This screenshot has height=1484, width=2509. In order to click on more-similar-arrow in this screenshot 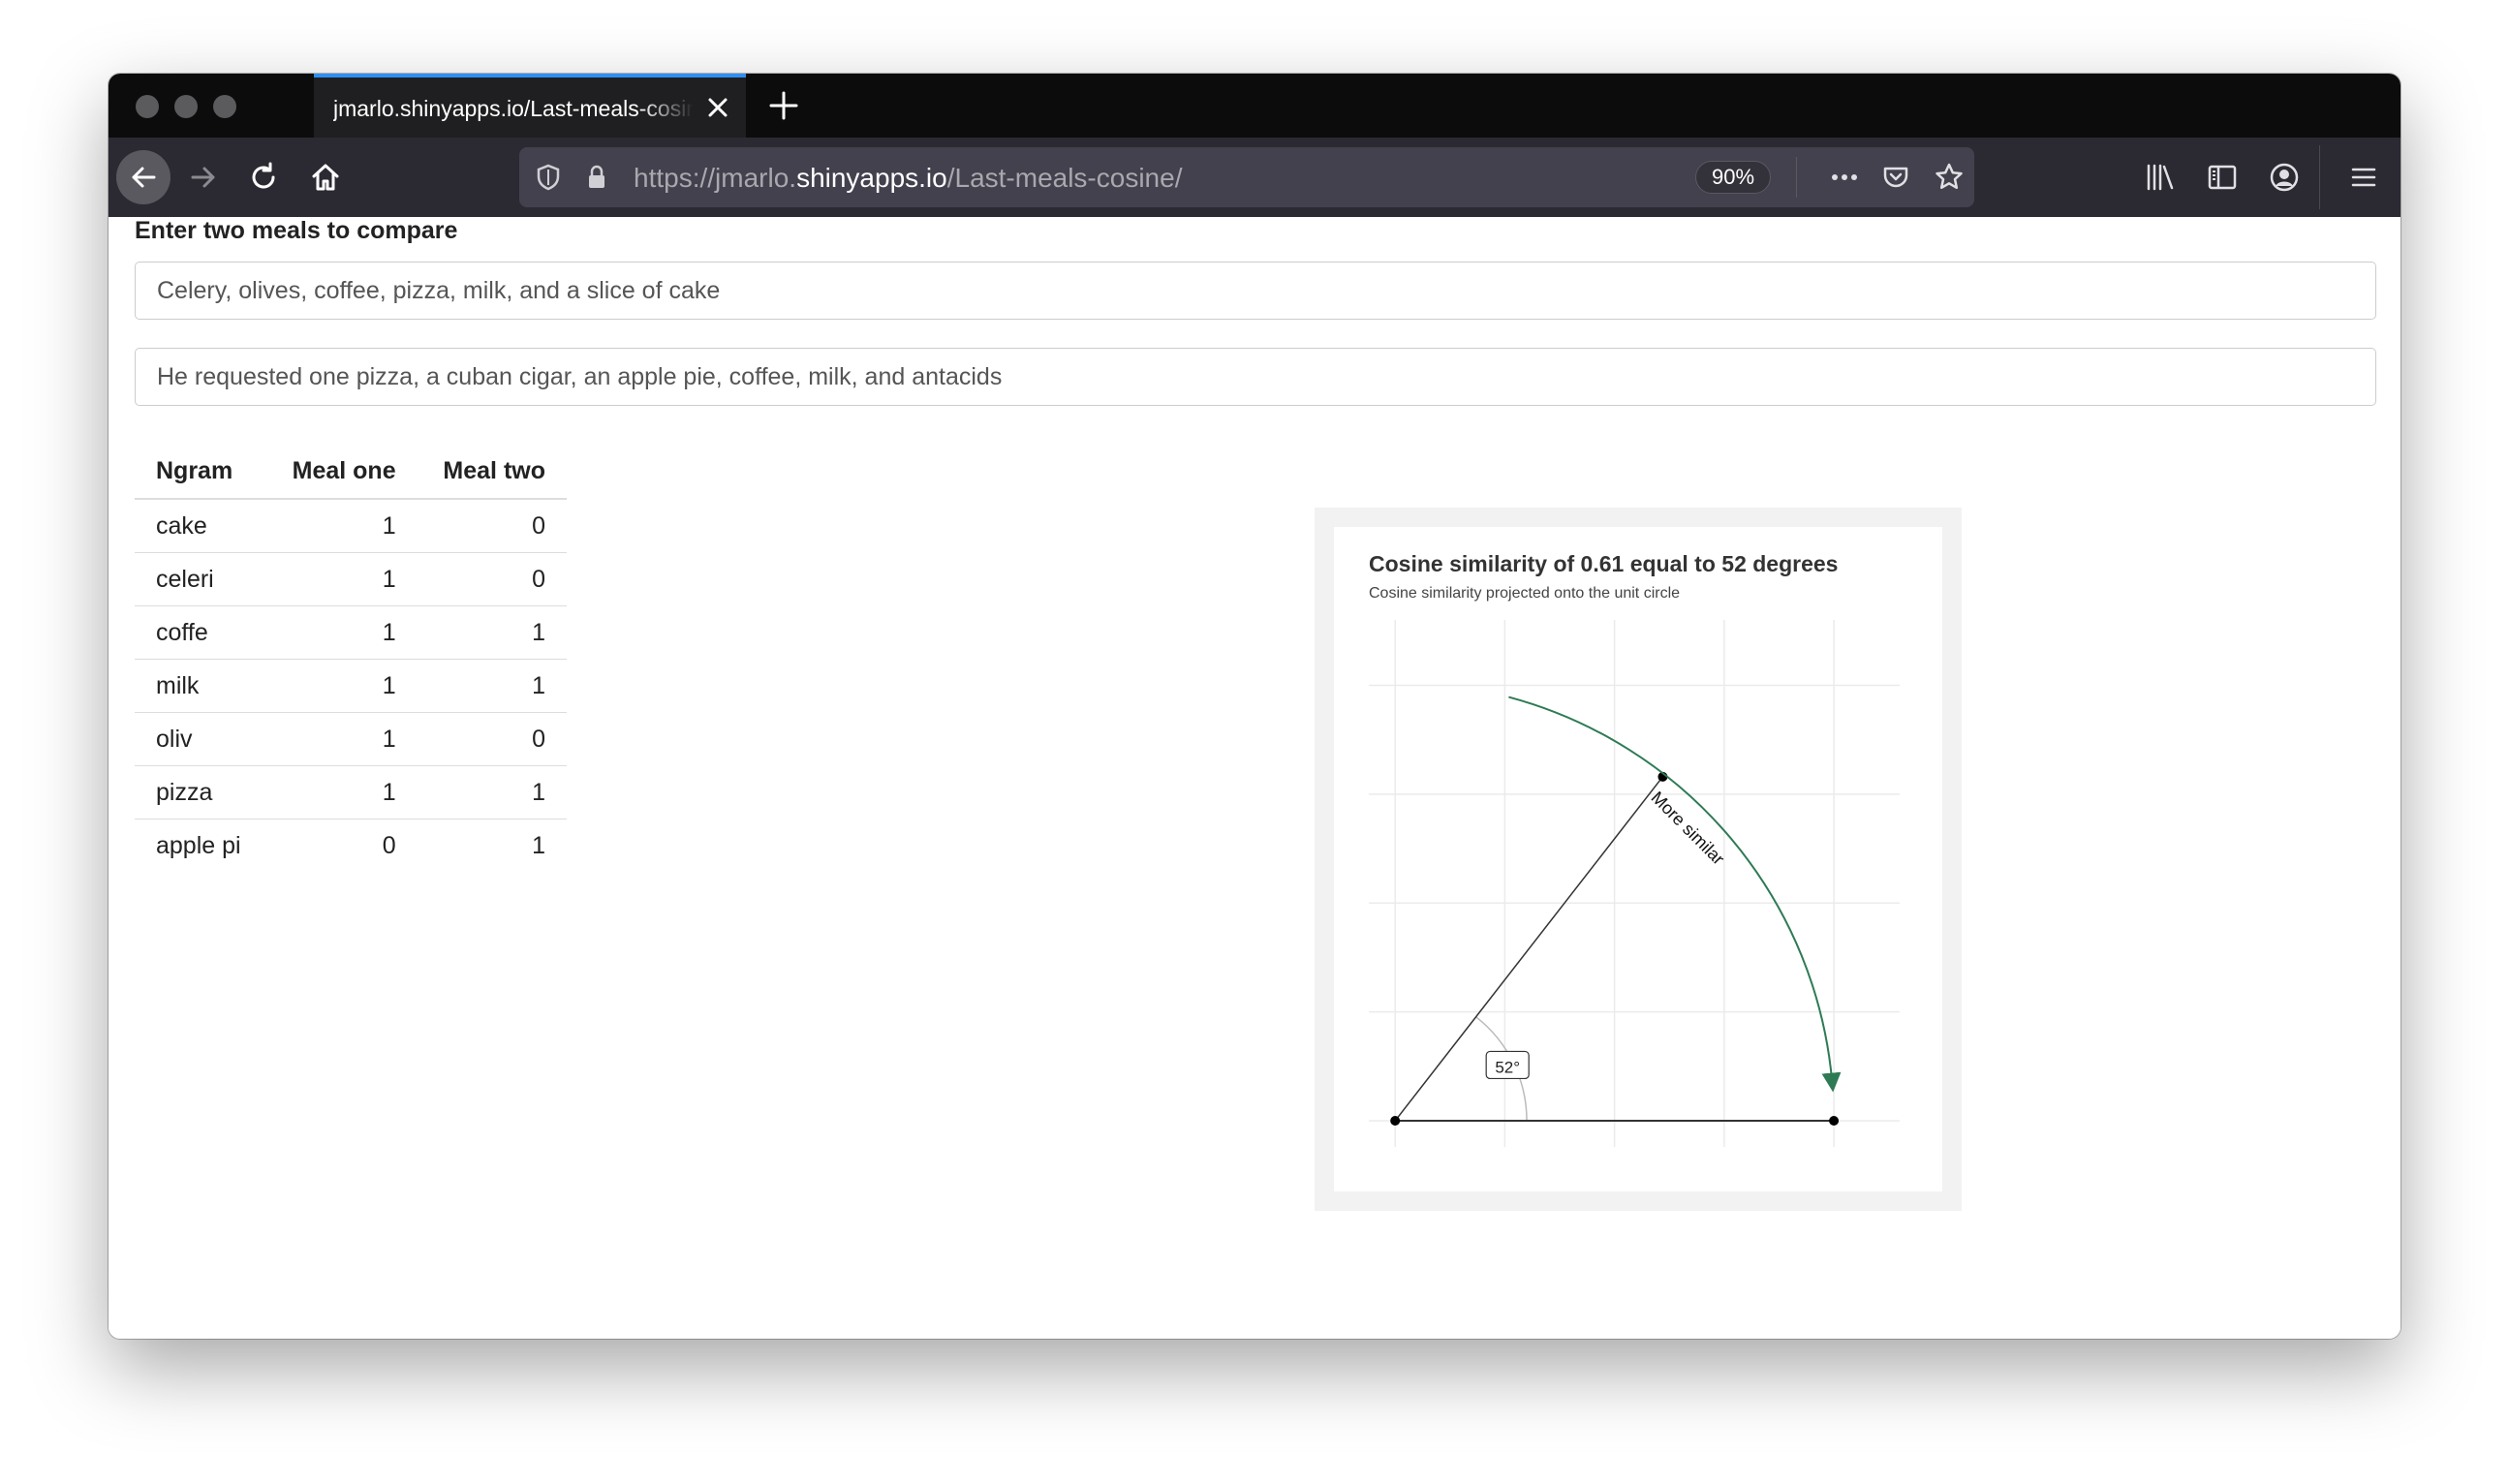, I will do `click(1675, 894)`.